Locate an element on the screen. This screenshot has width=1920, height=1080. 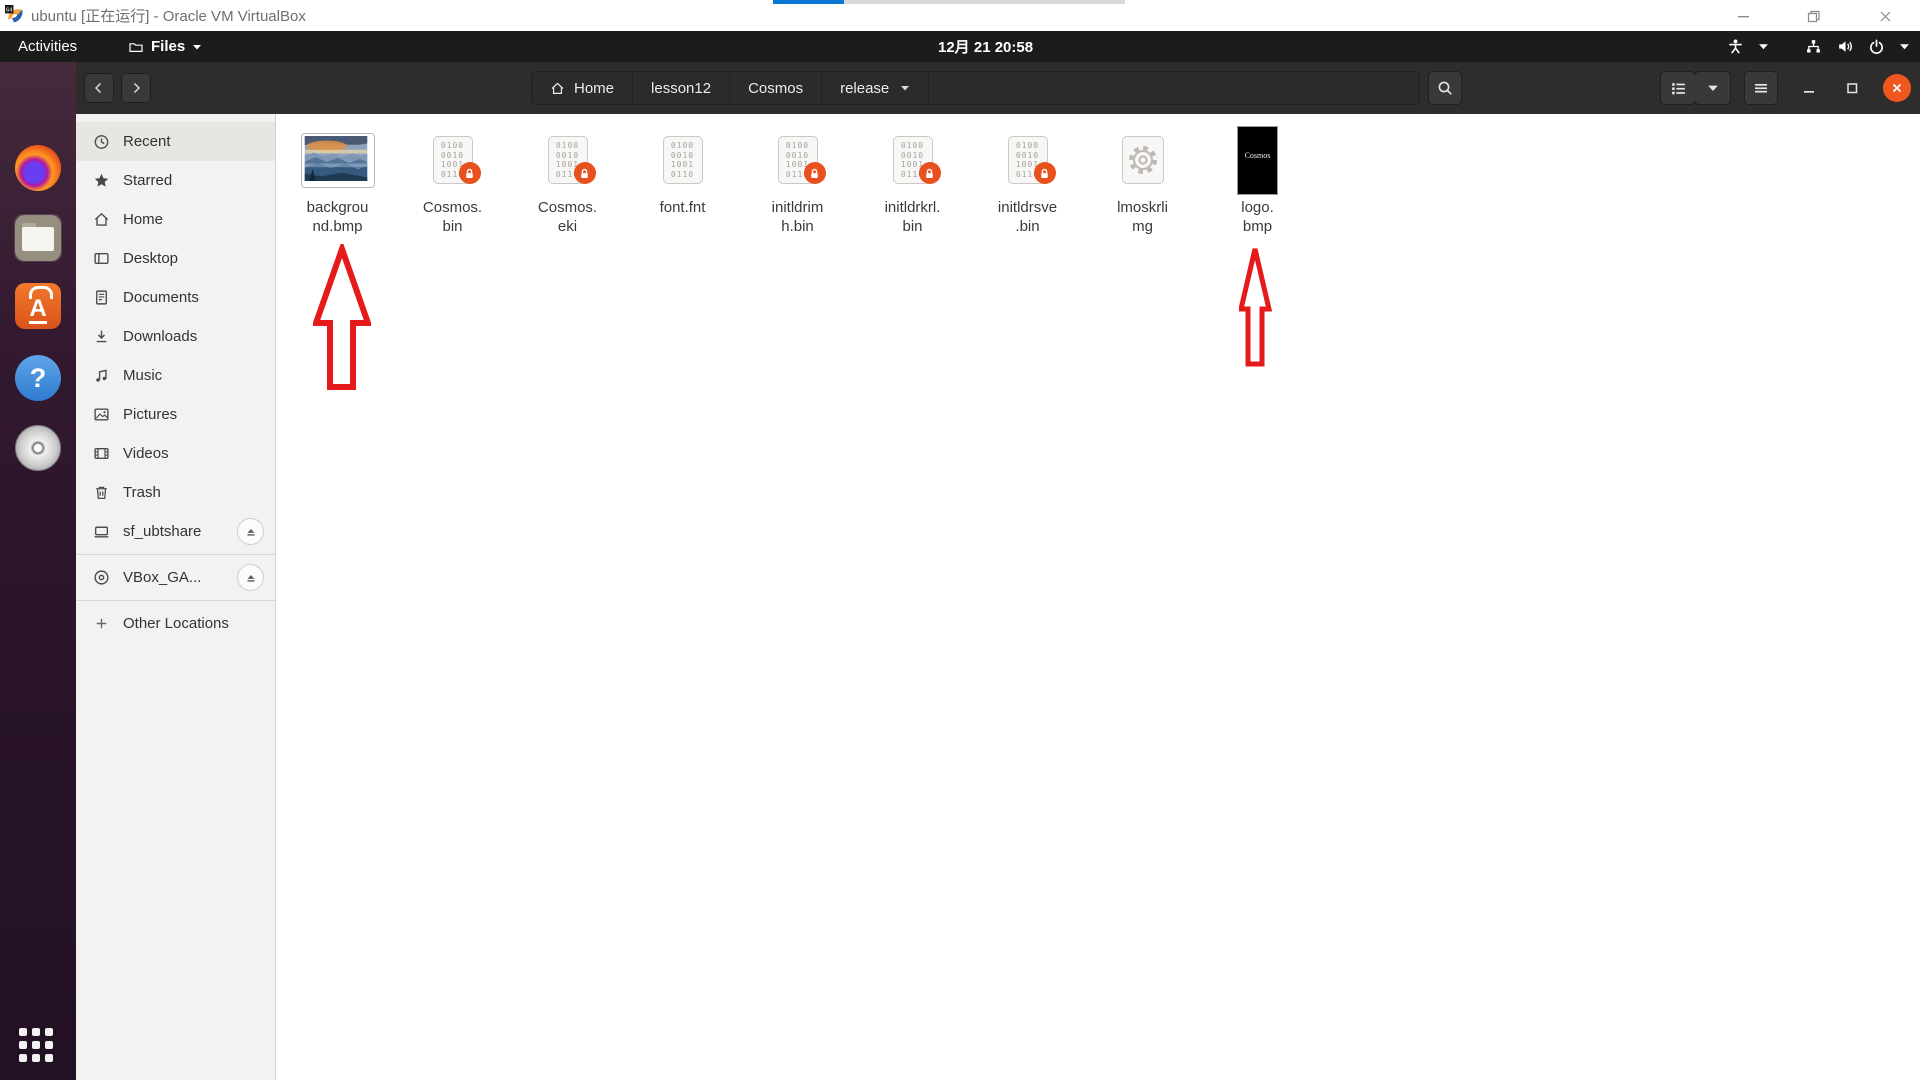
file-label: font.fnt is located at coordinates (682, 207).